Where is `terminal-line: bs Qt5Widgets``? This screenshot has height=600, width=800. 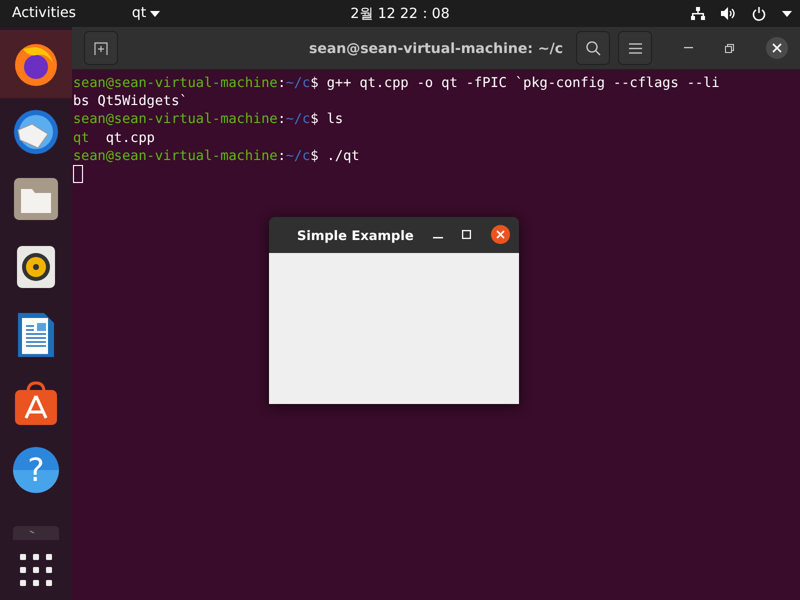 terminal-line: bs Qt5Widgets` is located at coordinates (130, 101).